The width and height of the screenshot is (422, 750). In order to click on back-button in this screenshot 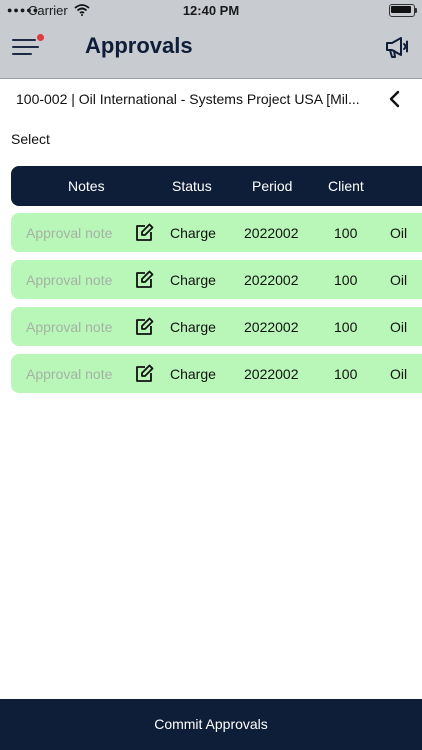, I will do `click(395, 99)`.